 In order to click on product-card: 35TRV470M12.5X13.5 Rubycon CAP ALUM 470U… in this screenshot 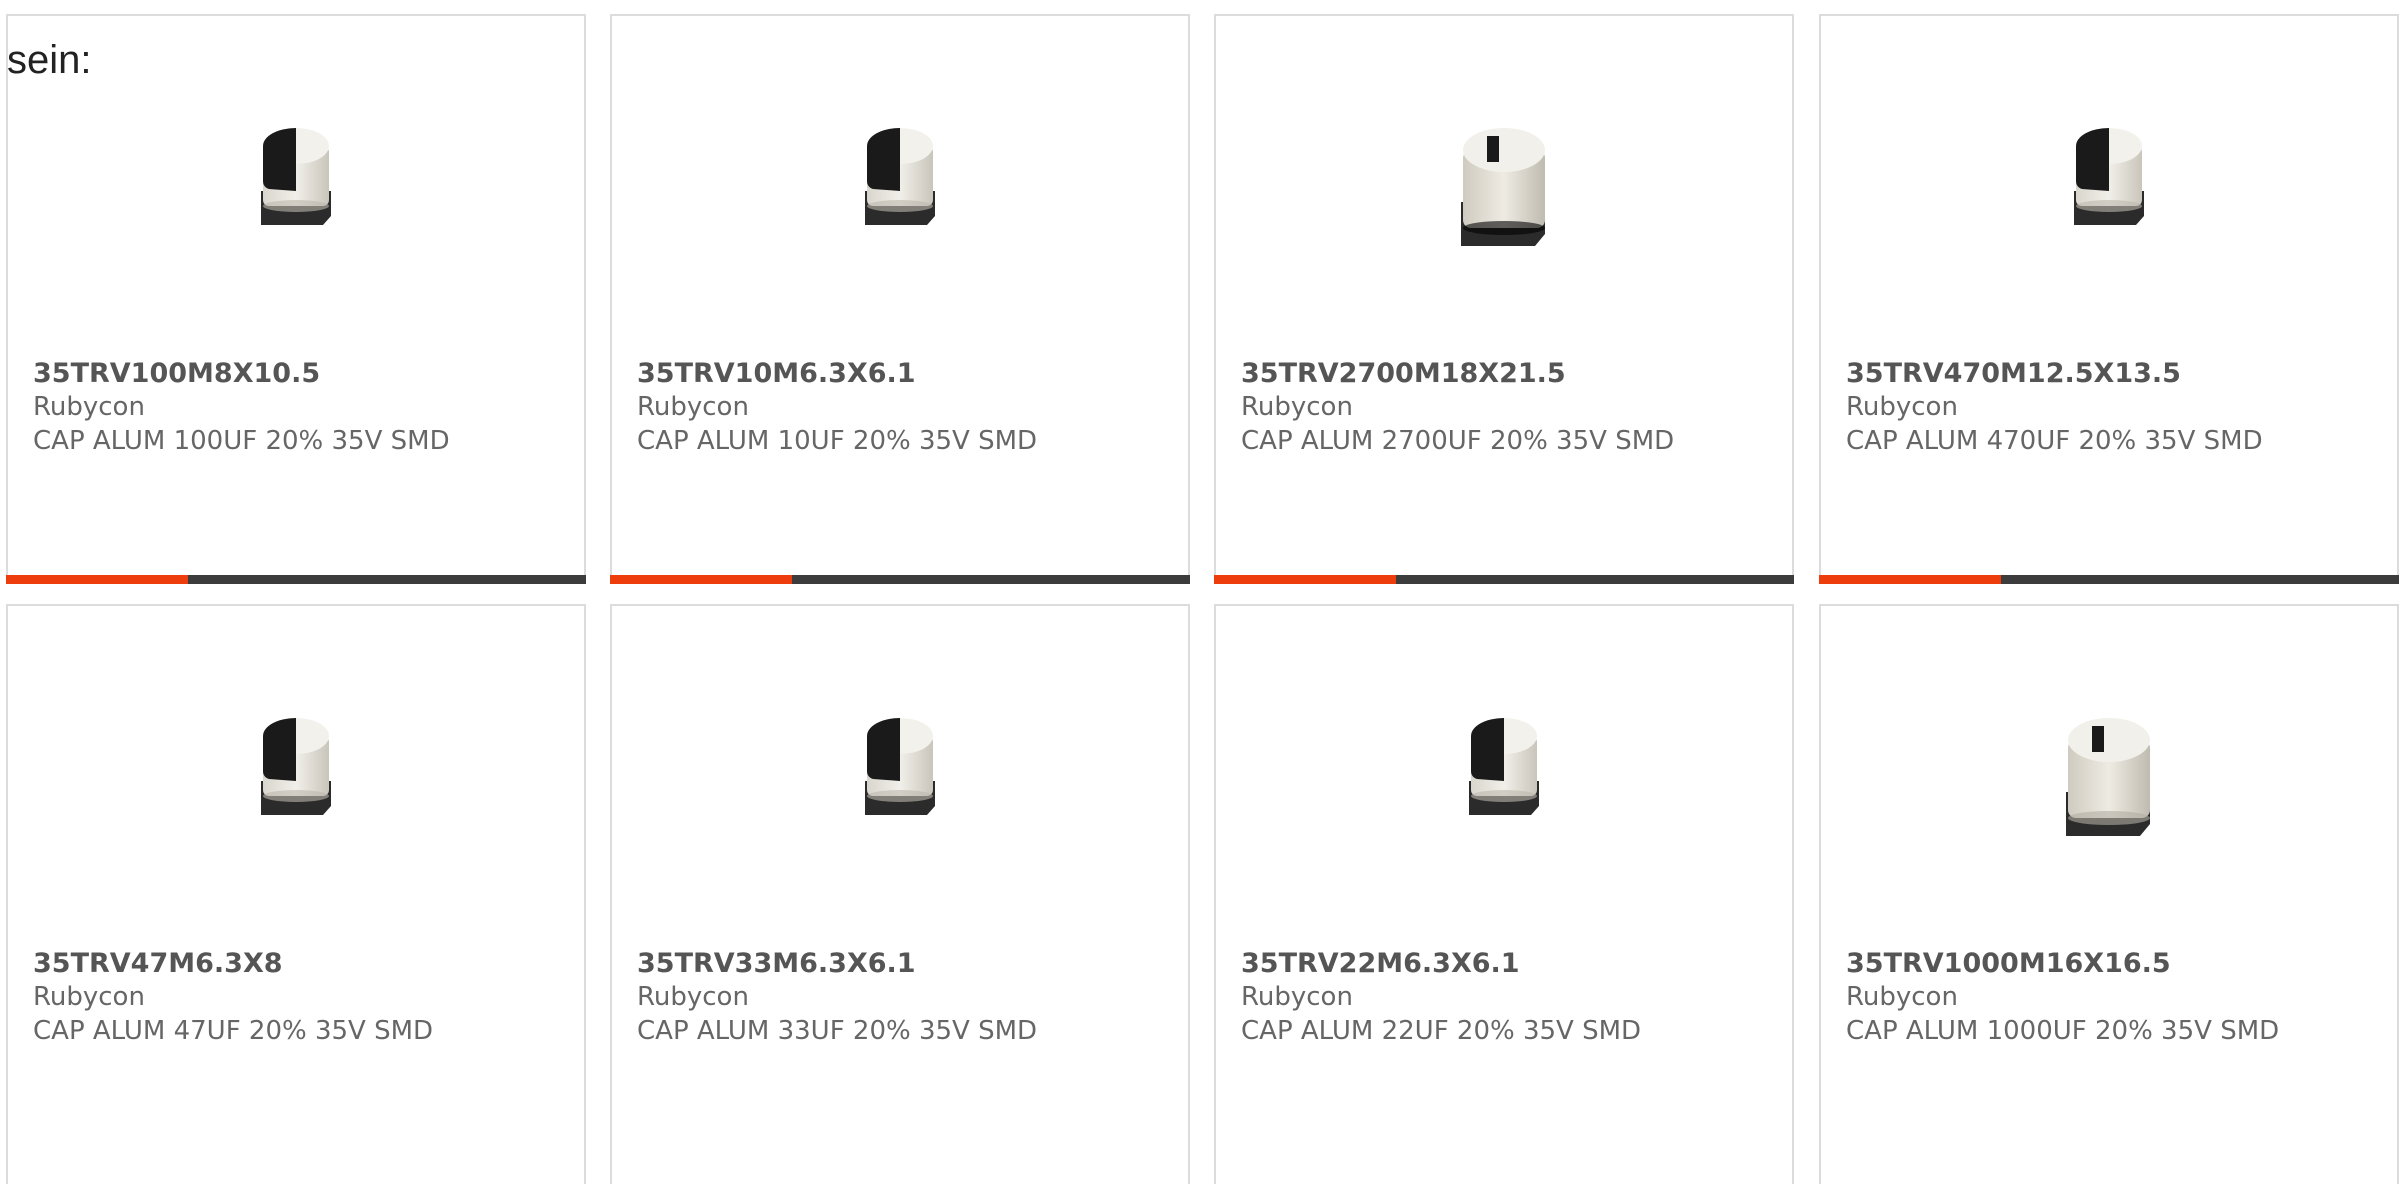, I will do `click(2109, 299)`.